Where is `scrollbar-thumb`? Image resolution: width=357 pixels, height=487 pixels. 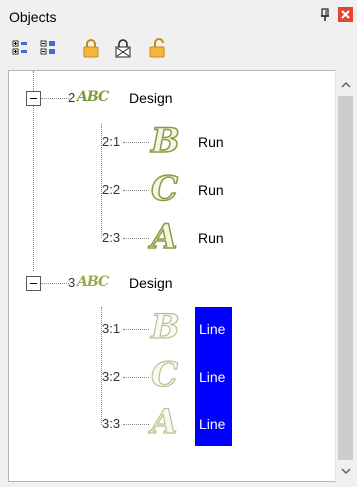
scrollbar-thumb is located at coordinates (345, 278).